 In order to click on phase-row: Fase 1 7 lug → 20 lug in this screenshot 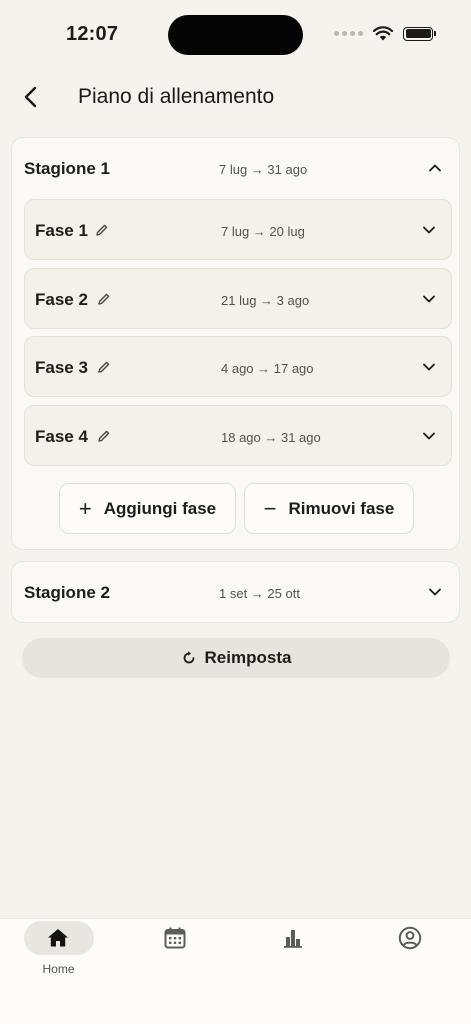, I will do `click(238, 229)`.